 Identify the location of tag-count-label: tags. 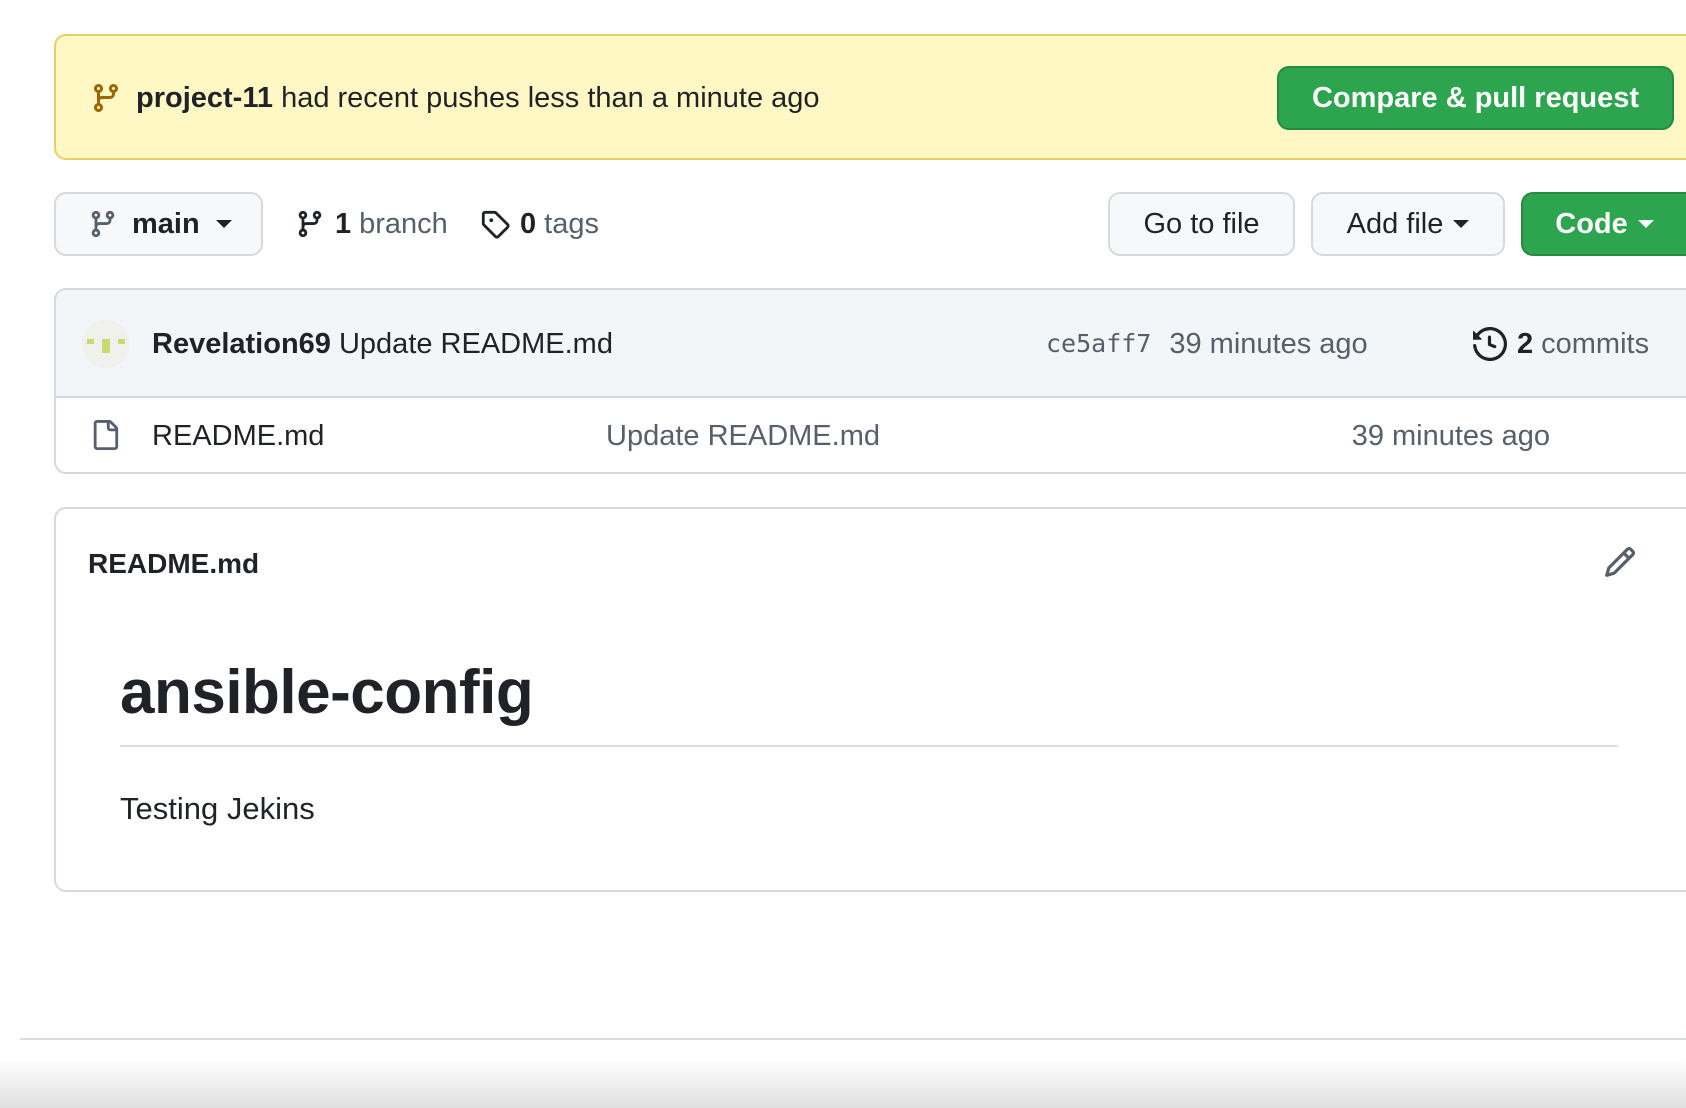
(571, 223).